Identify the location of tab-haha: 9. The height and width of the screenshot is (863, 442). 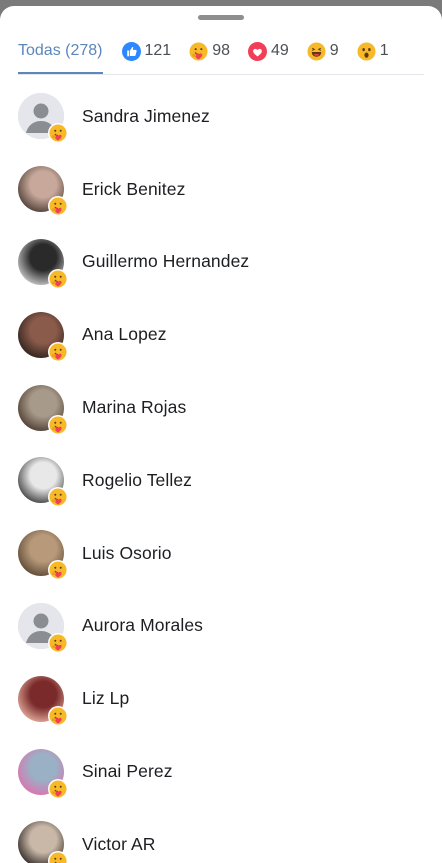
(323, 51).